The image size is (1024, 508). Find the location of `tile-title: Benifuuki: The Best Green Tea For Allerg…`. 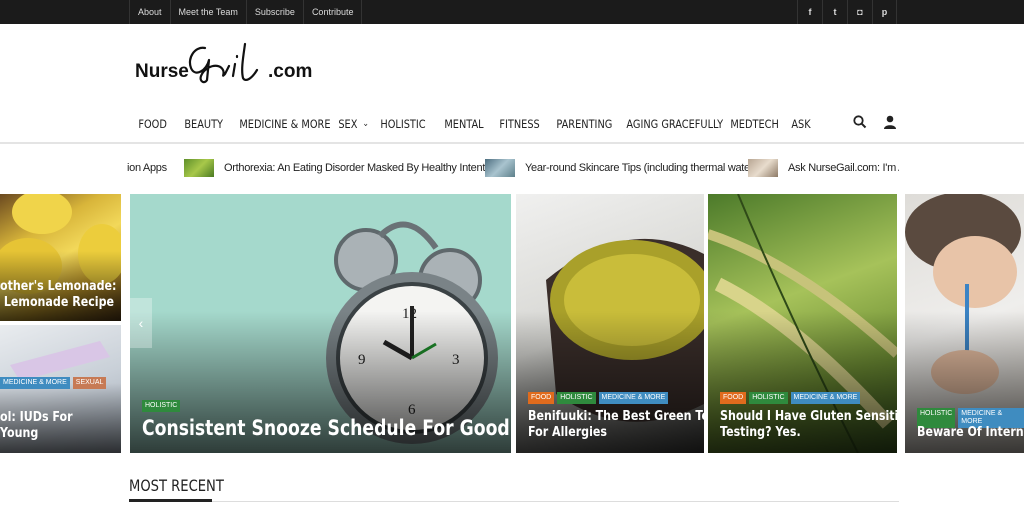

tile-title: Benifuuki: The Best Green Tea For Allerg… is located at coordinates (616, 424).